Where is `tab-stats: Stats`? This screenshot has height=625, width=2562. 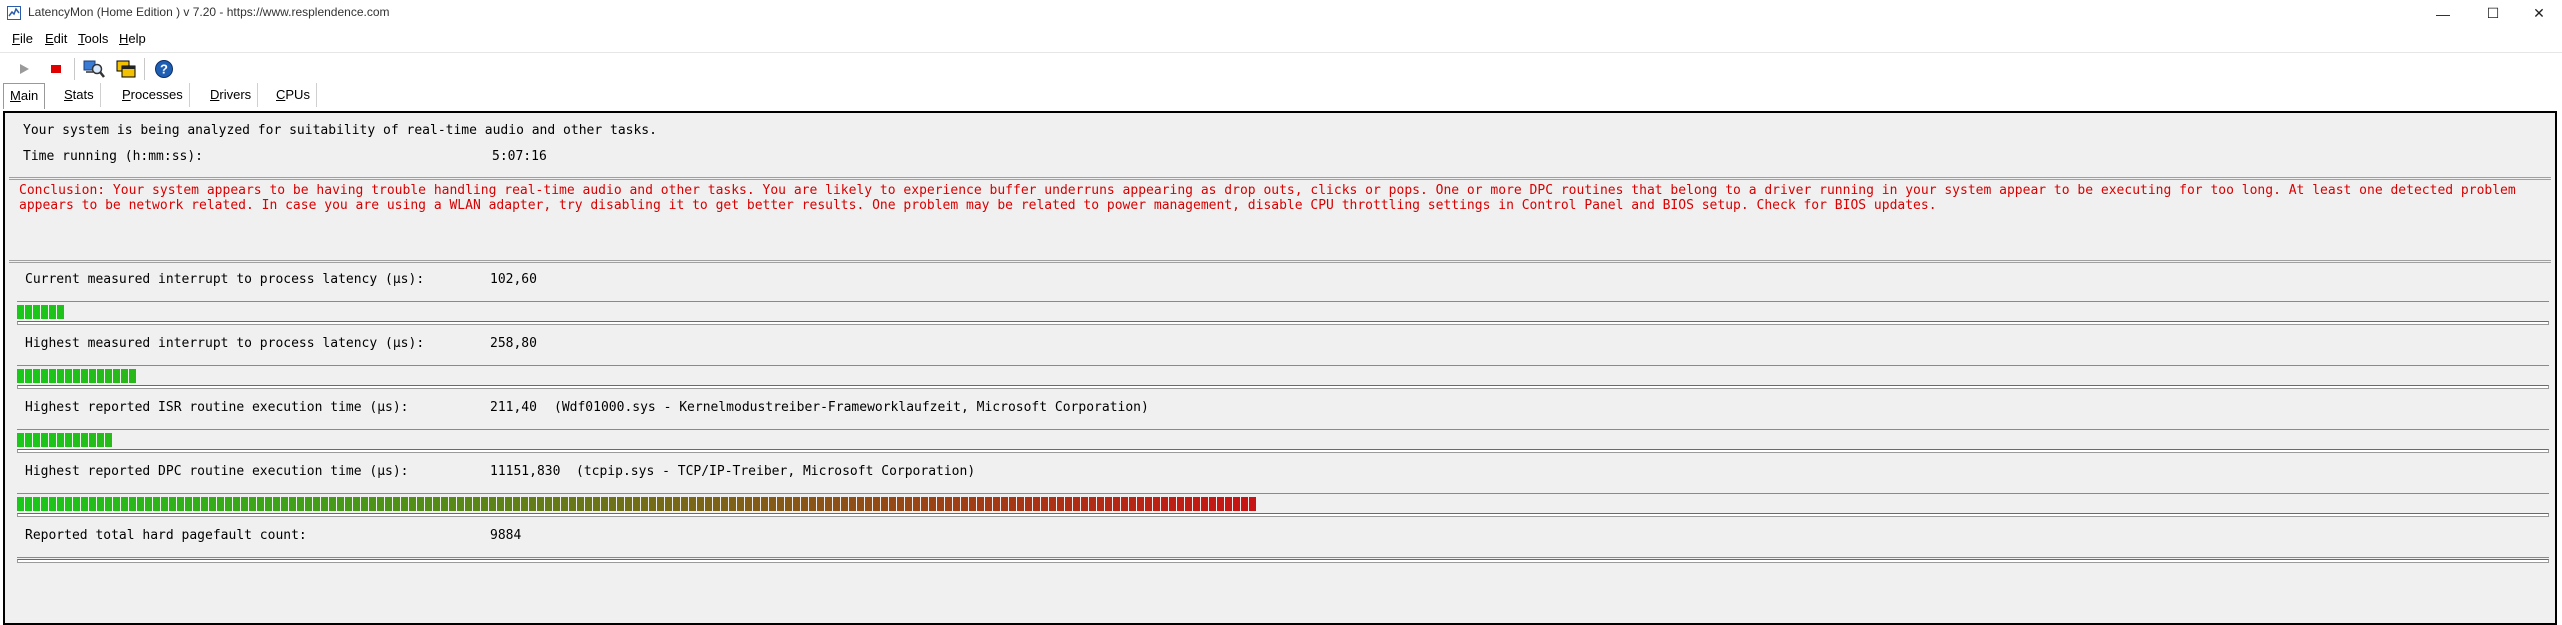
tab-stats: Stats is located at coordinates (79, 95).